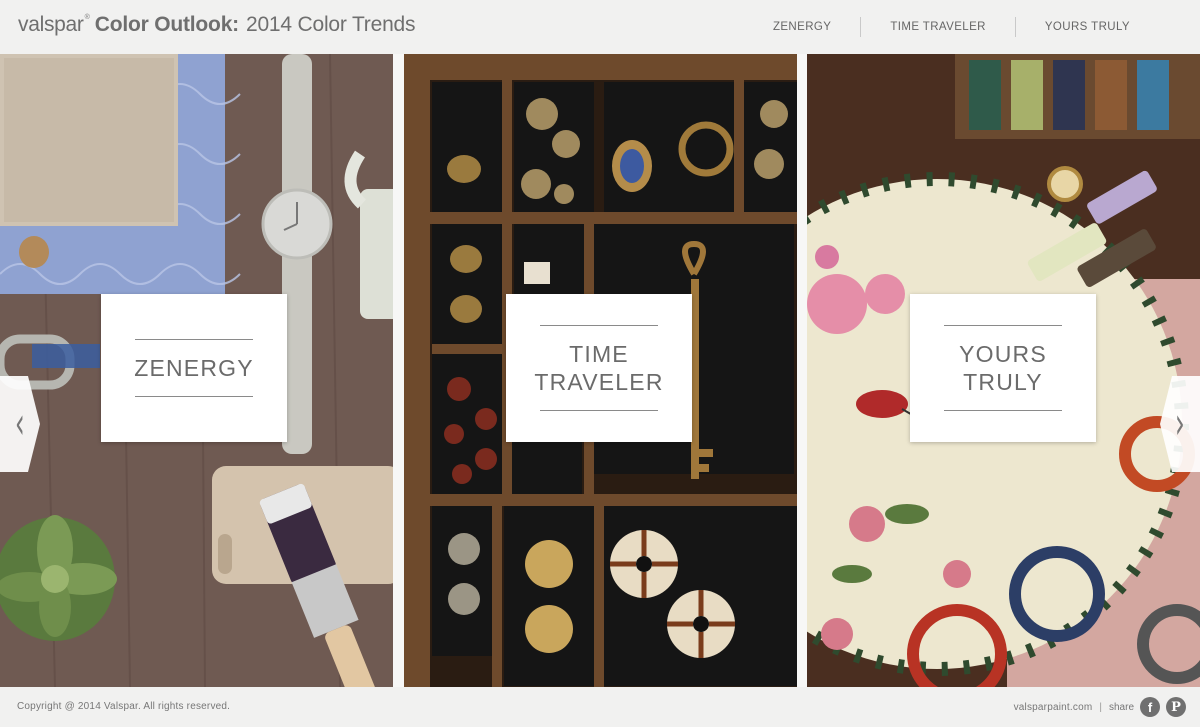 Image resolution: width=1200 pixels, height=727 pixels. I want to click on page-title-light: 2014 Color Trends, so click(330, 24).